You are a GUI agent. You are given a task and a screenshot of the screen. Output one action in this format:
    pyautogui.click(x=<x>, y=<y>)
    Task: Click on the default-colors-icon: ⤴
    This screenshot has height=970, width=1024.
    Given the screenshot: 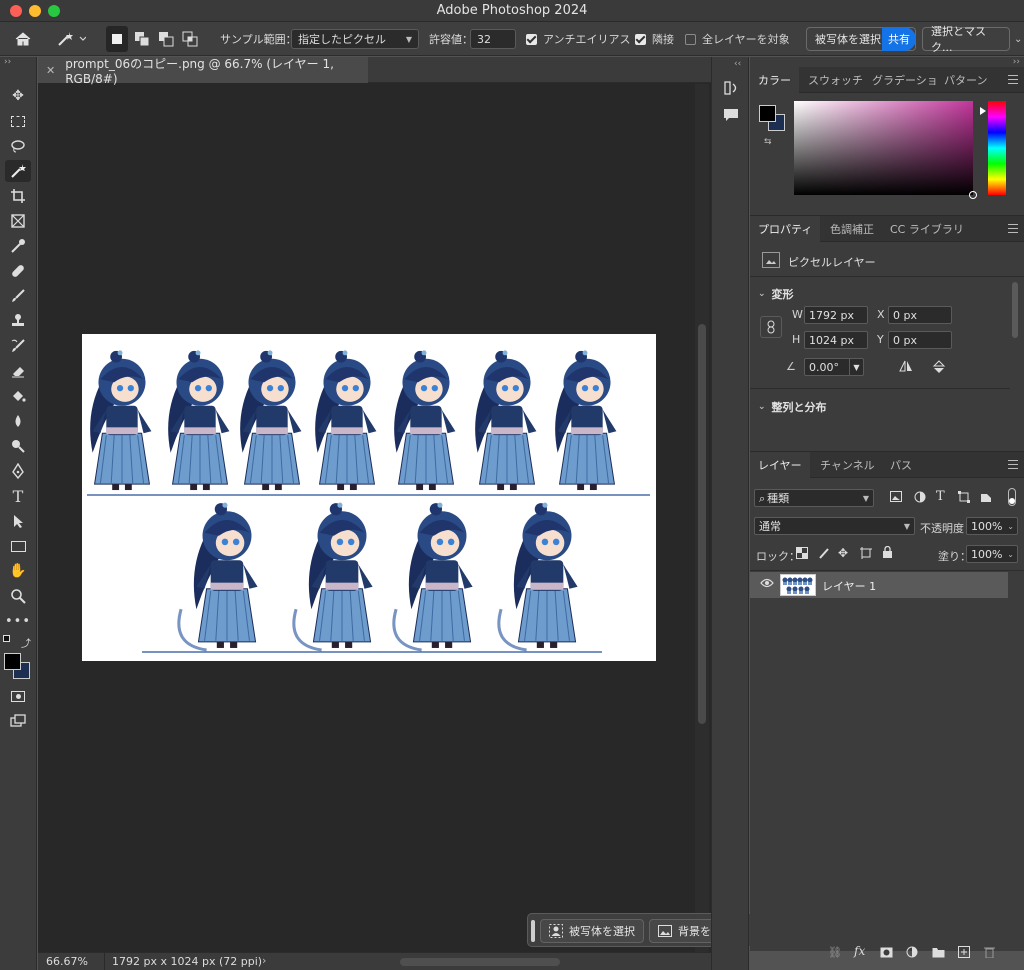 What is the action you would take?
    pyautogui.click(x=18, y=642)
    